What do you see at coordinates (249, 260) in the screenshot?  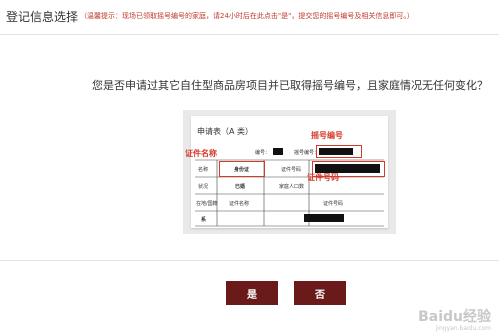 I see `bottom-divider` at bounding box center [249, 260].